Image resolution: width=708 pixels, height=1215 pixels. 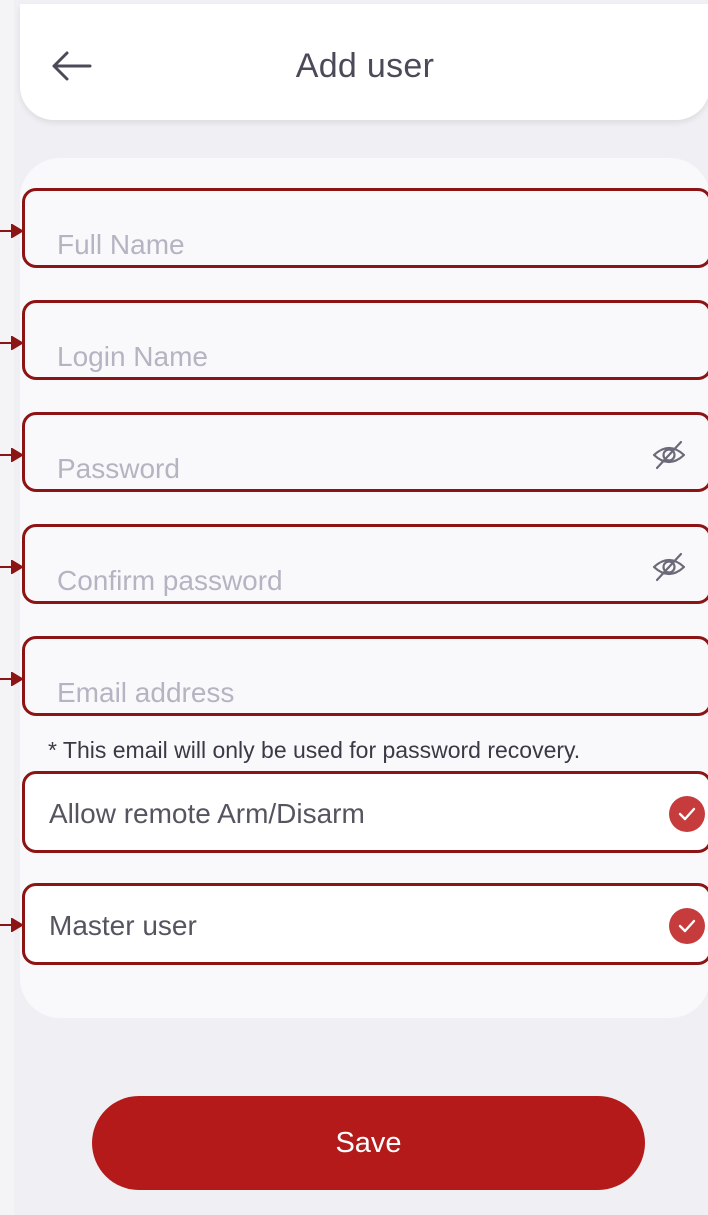 What do you see at coordinates (337, 469) in the screenshot?
I see `password-input` at bounding box center [337, 469].